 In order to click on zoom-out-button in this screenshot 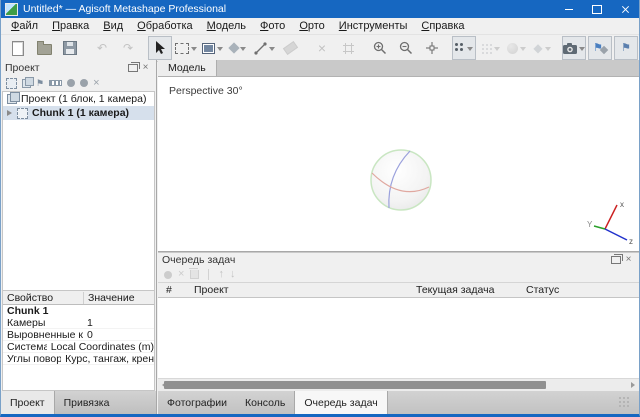, I will do `click(406, 48)`.